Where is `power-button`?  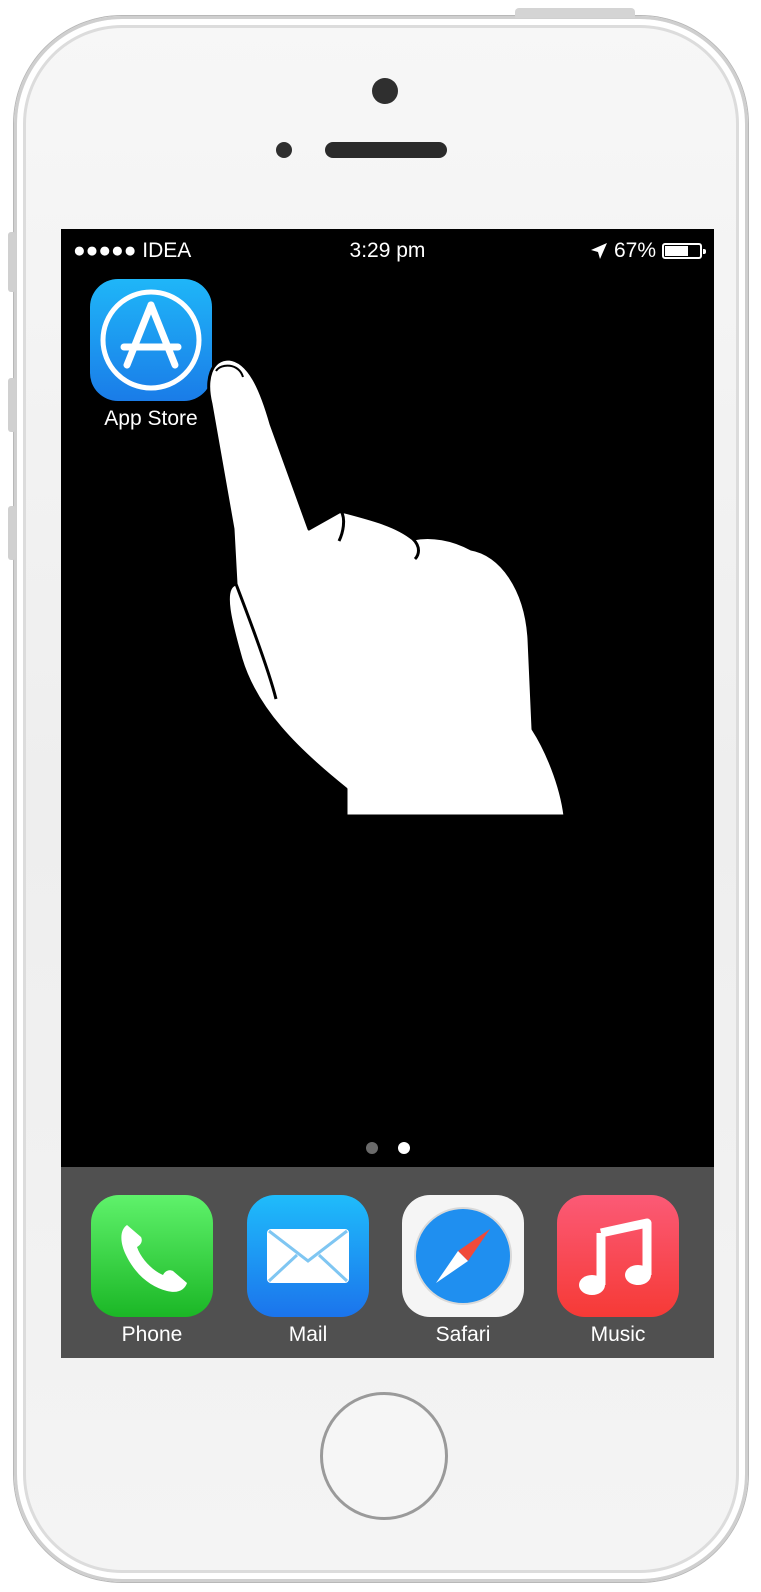 power-button is located at coordinates (575, 13).